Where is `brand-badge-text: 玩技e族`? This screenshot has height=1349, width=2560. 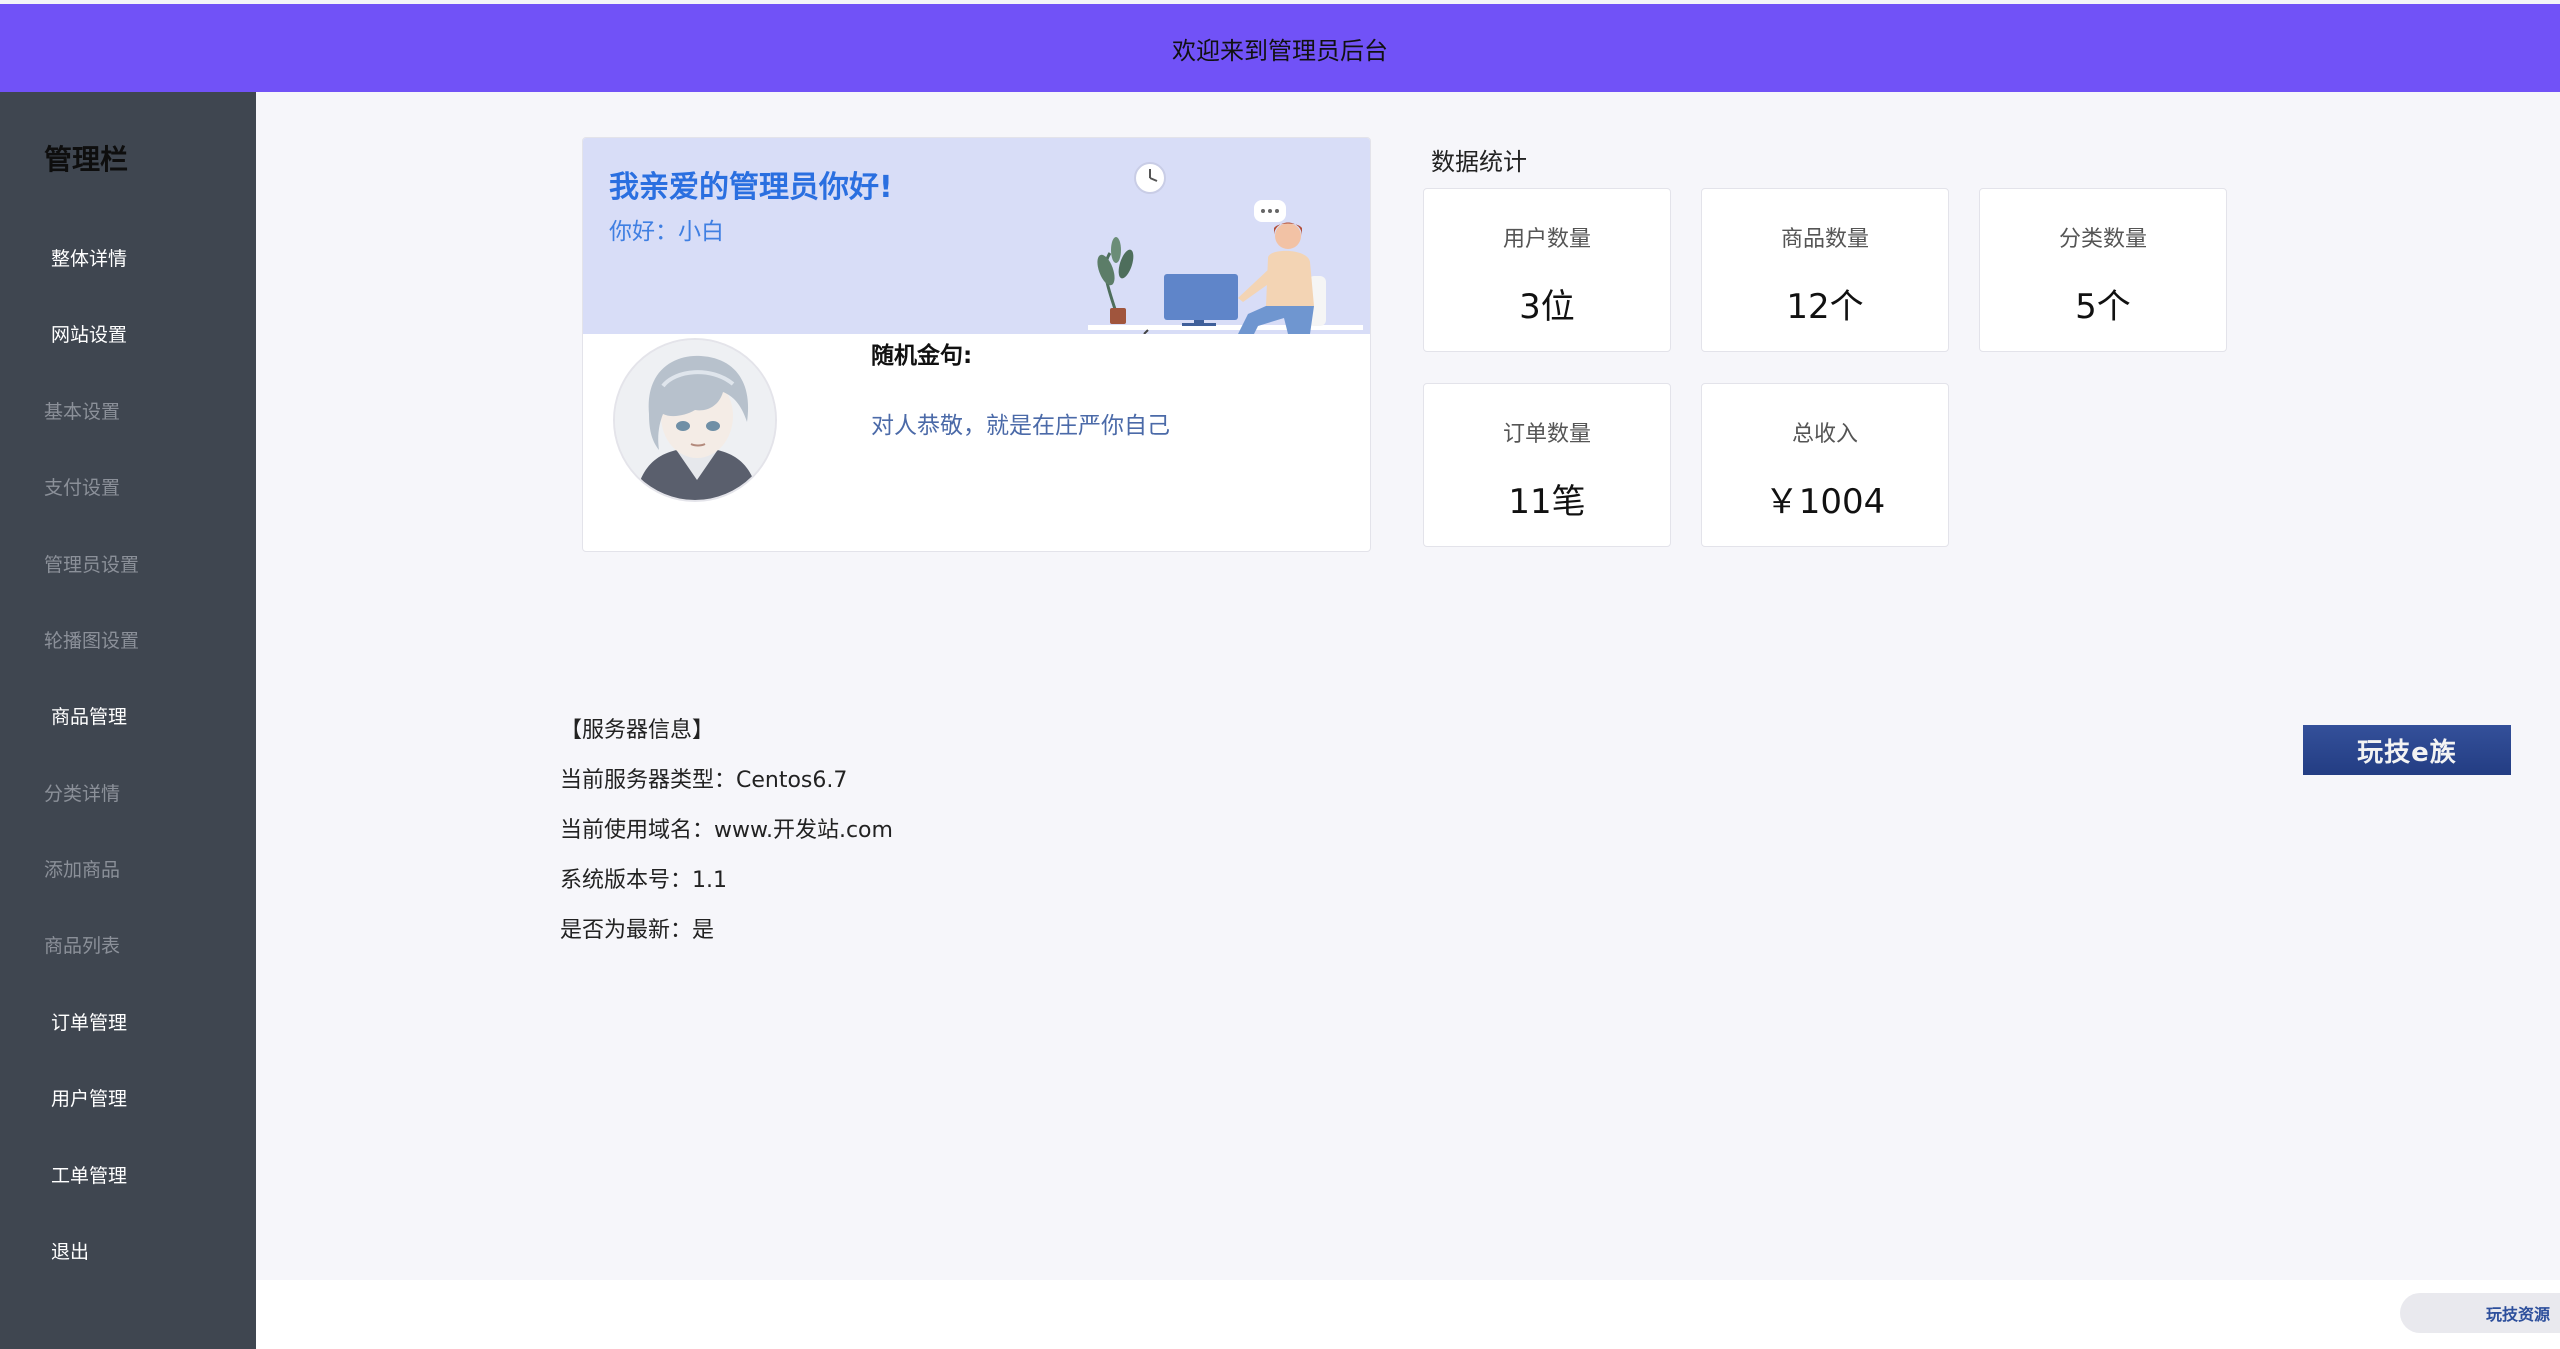 brand-badge-text: 玩技e族 is located at coordinates (2407, 752).